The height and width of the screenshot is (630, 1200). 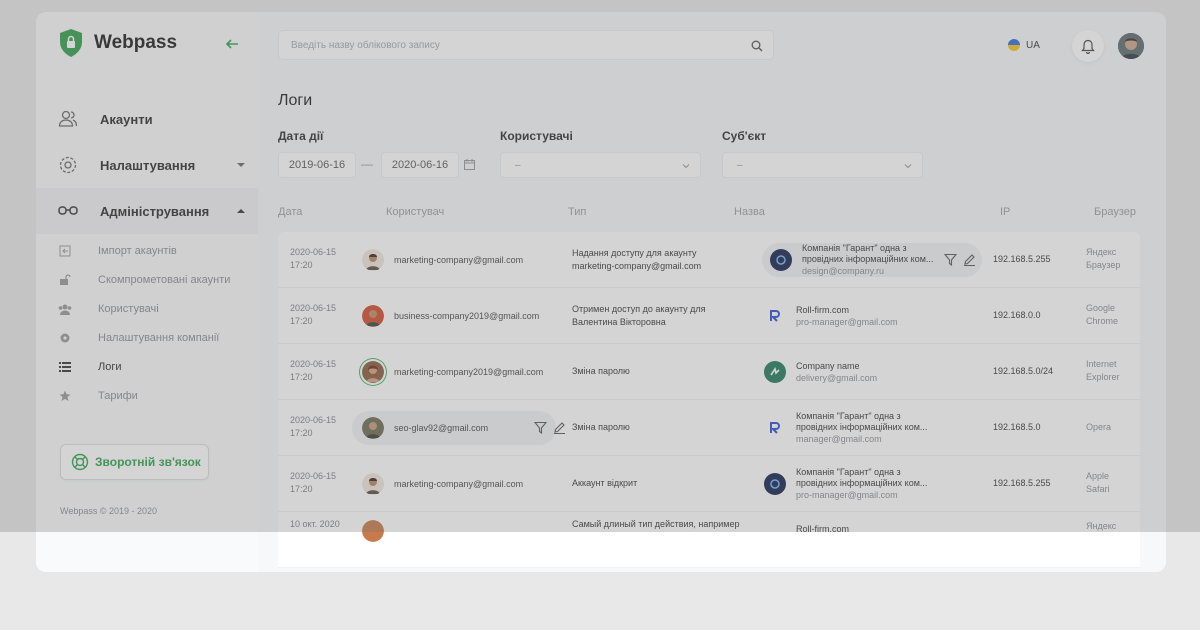 I want to click on sub-label: Тарифи, so click(x=118, y=395).